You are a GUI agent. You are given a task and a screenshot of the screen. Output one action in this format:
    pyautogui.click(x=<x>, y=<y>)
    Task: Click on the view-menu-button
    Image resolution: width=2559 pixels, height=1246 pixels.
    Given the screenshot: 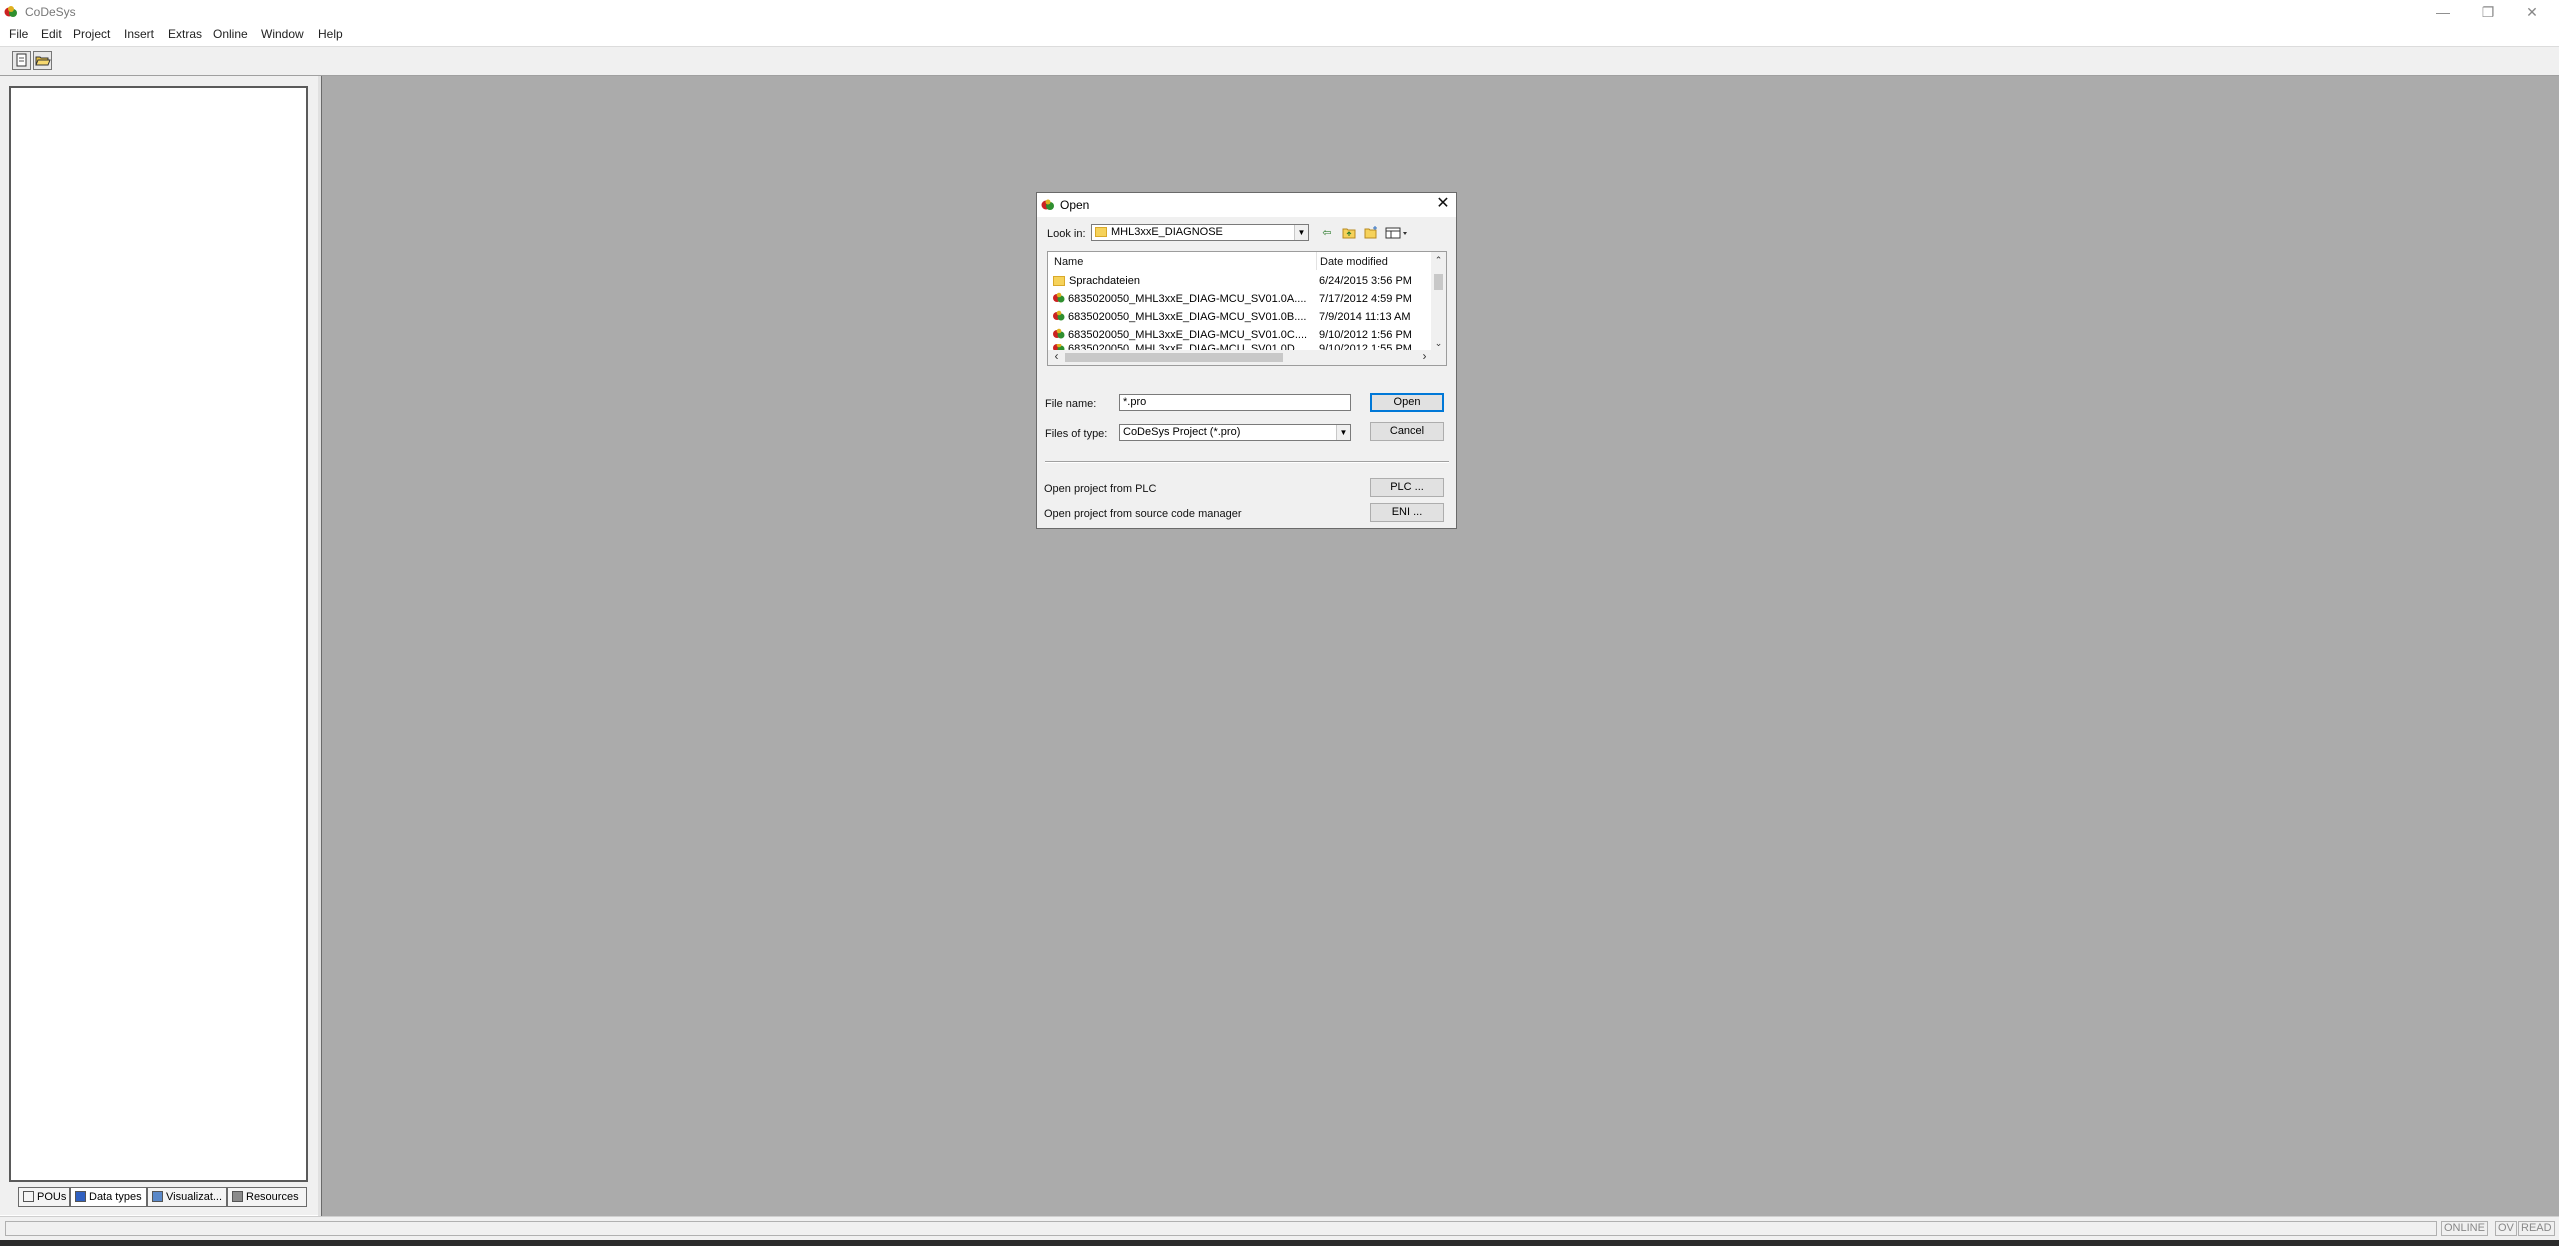 What is the action you would take?
    pyautogui.click(x=1398, y=233)
    